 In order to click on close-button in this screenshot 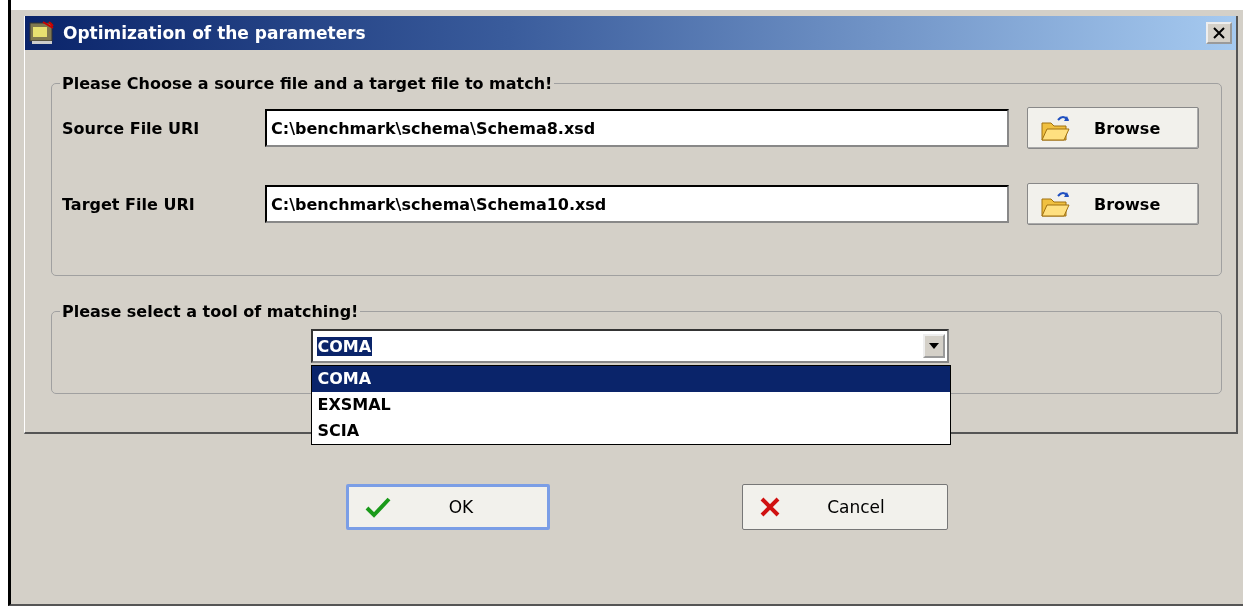, I will do `click(1219, 33)`.